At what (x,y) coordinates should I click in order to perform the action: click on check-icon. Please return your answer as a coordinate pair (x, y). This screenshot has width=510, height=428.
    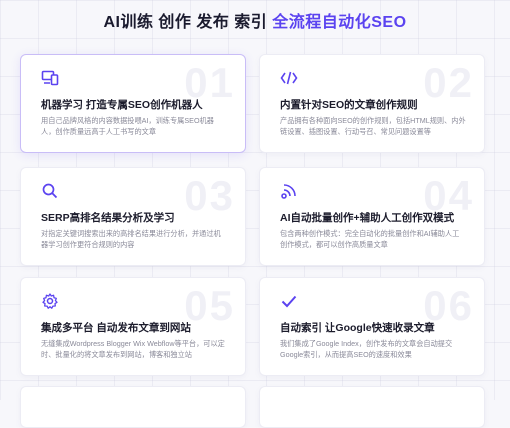
    Looking at the image, I should click on (289, 301).